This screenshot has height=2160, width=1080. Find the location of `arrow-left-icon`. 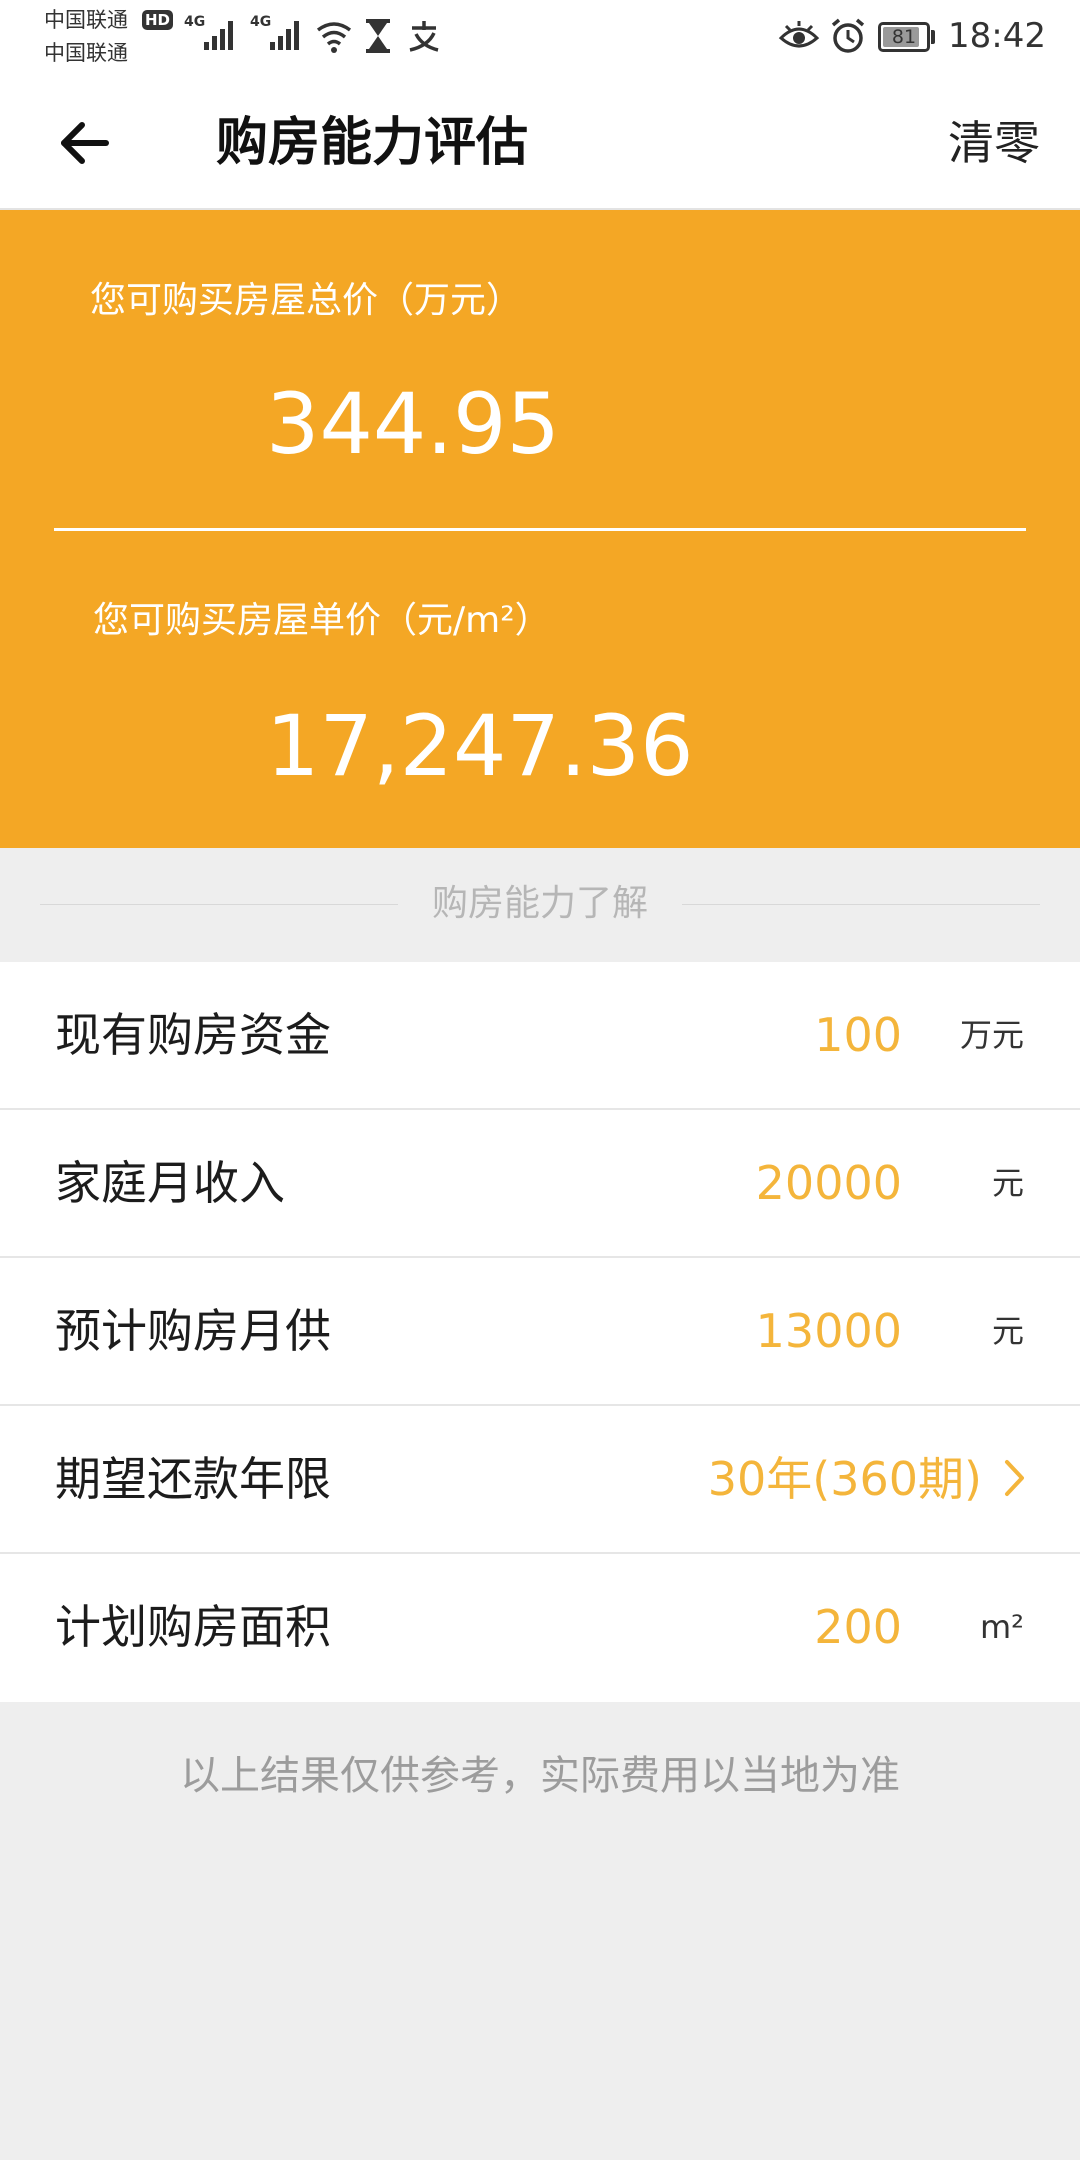

arrow-left-icon is located at coordinates (85, 143).